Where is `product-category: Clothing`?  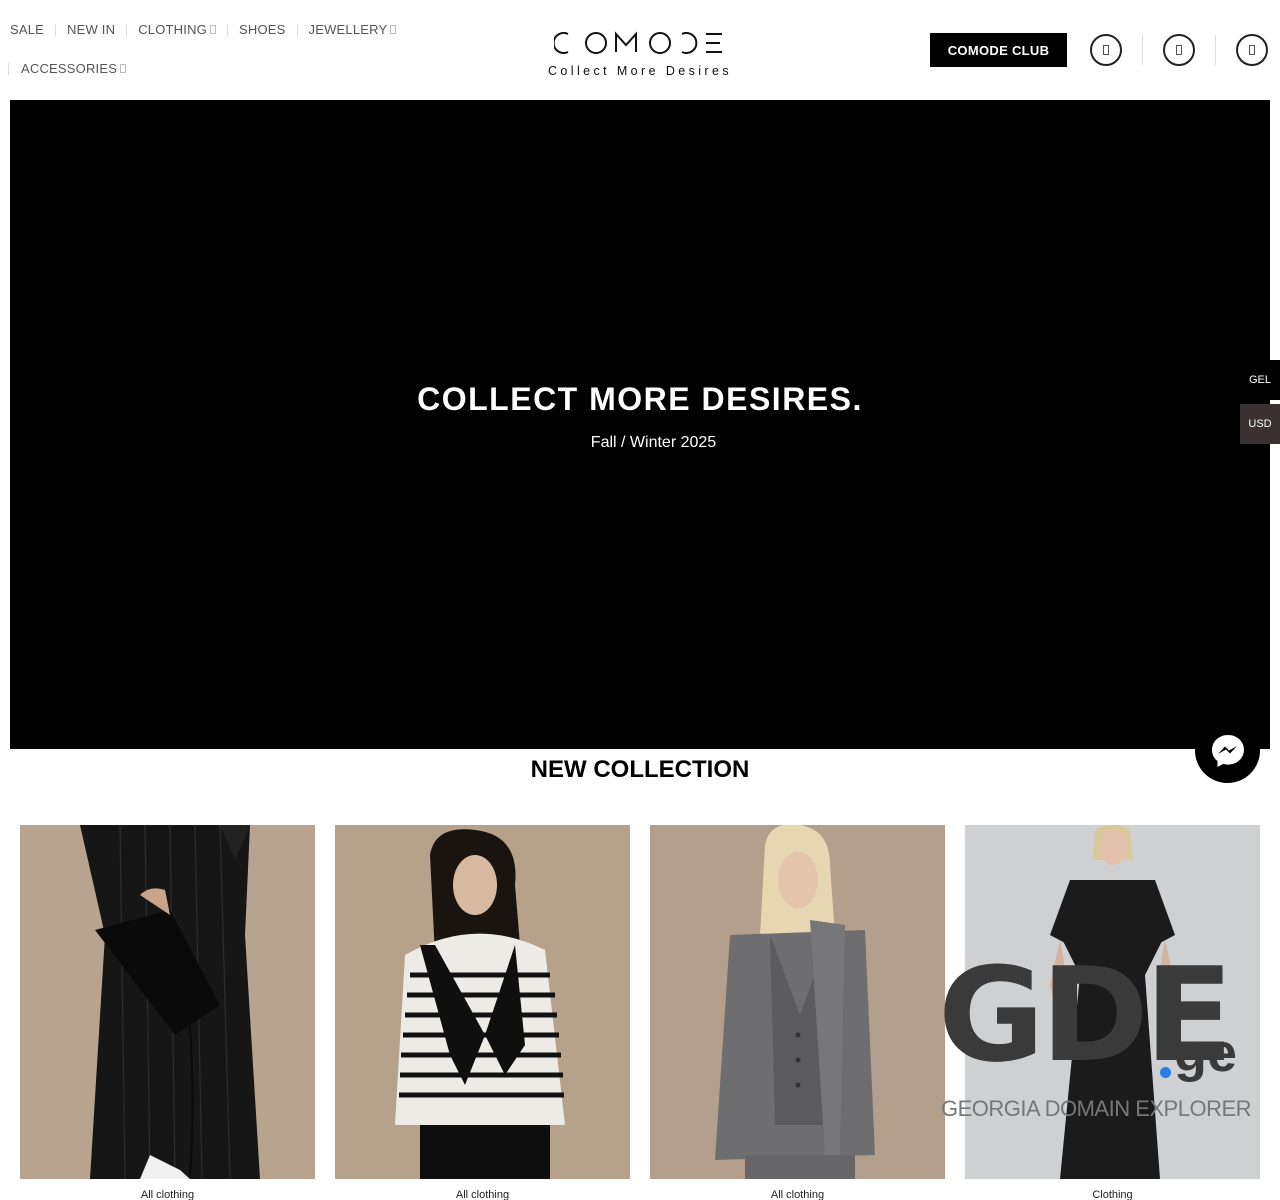 product-category: Clothing is located at coordinates (1112, 1194).